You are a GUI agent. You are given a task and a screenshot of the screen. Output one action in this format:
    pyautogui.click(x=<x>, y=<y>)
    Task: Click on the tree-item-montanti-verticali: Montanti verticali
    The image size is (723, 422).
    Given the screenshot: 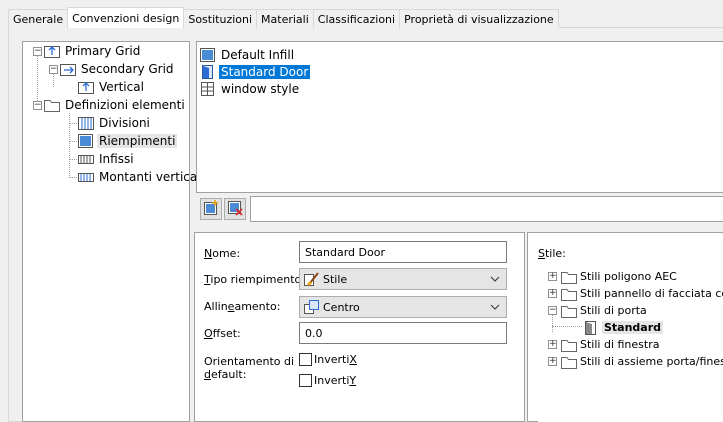 What is the action you would take?
    pyautogui.click(x=142, y=177)
    